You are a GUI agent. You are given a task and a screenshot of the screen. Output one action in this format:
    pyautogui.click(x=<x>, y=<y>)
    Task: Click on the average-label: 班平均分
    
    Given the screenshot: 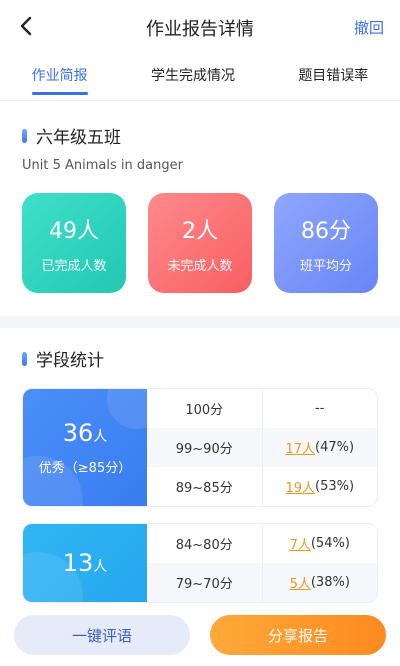 What is the action you would take?
    pyautogui.click(x=325, y=266)
    